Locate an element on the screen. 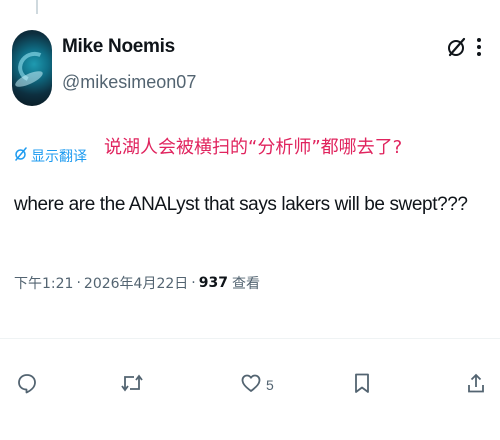 The width and height of the screenshot is (500, 440). like-button: 5 is located at coordinates (257, 385).